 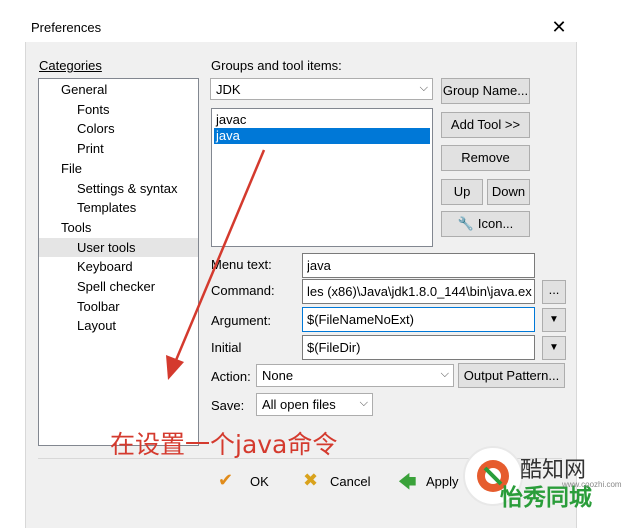 I want to click on command-value: les (x86)\Java\jdk1.8.0_144\bin\java.exe, so click(x=419, y=291).